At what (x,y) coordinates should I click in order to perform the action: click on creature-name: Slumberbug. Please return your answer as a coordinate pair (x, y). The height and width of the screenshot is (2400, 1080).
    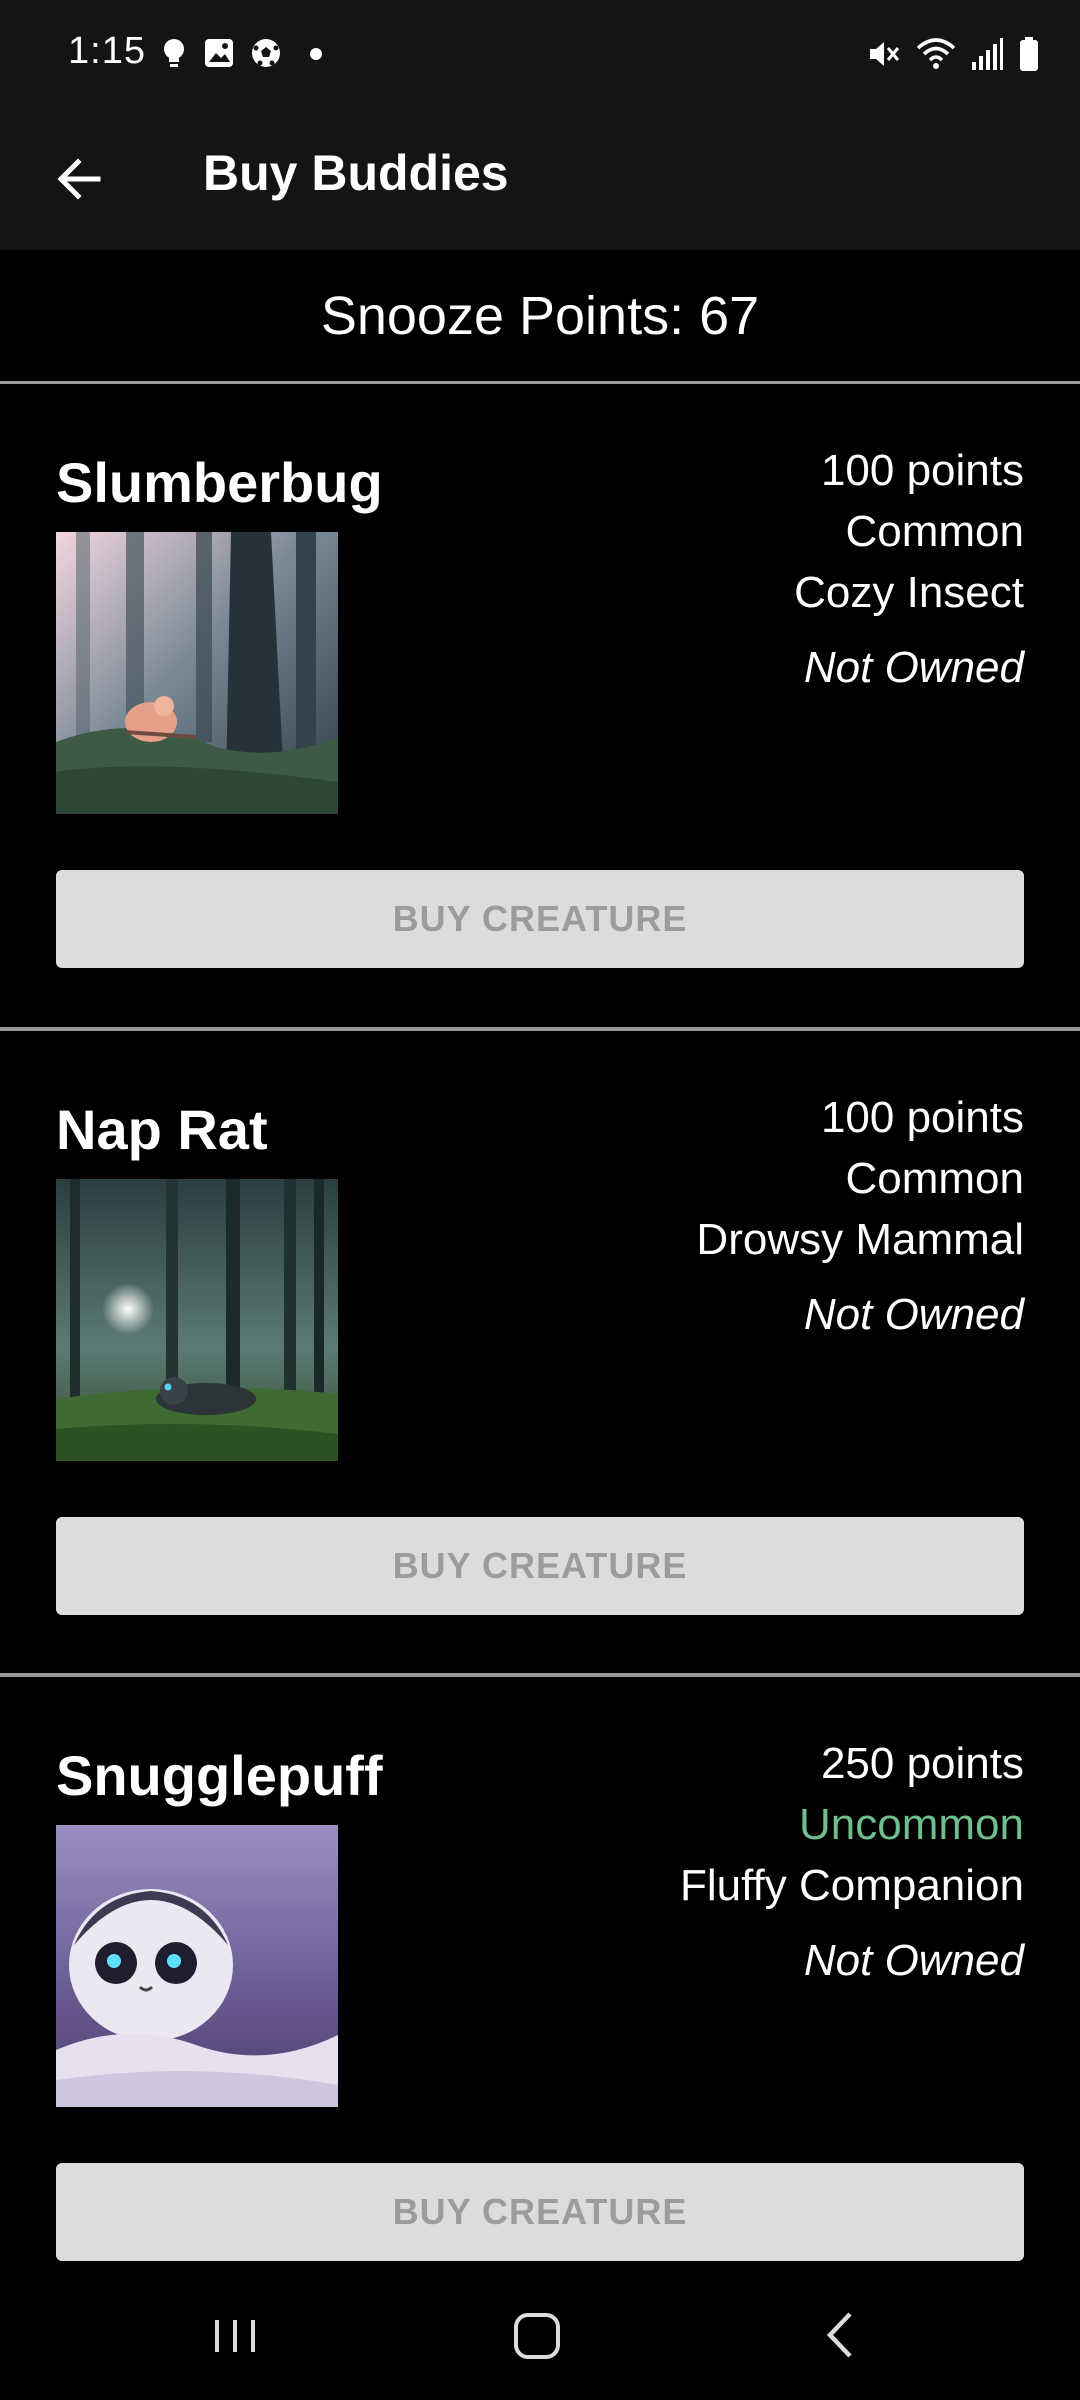
    Looking at the image, I should click on (219, 482).